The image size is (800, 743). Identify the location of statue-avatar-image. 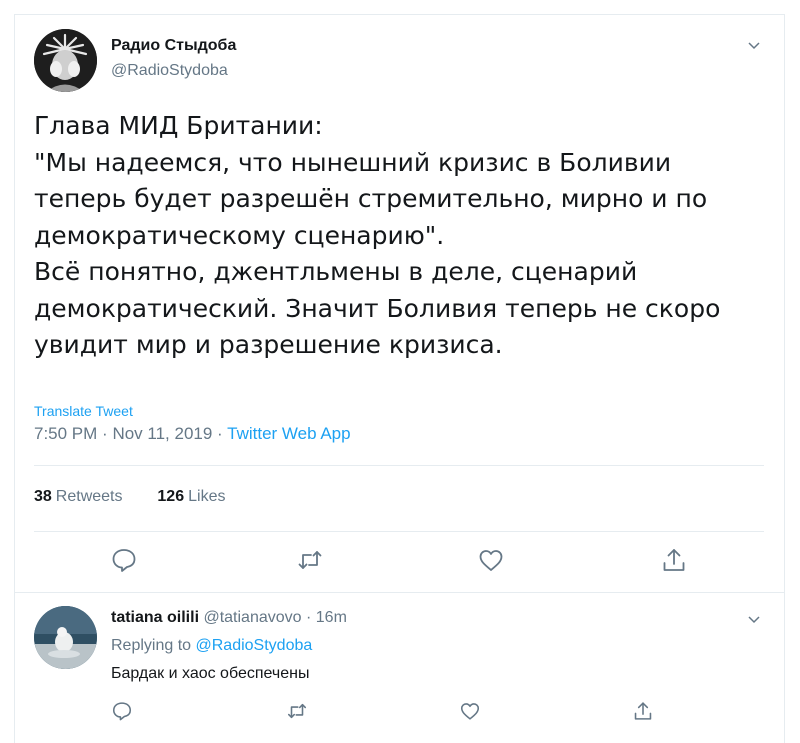
(65, 60).